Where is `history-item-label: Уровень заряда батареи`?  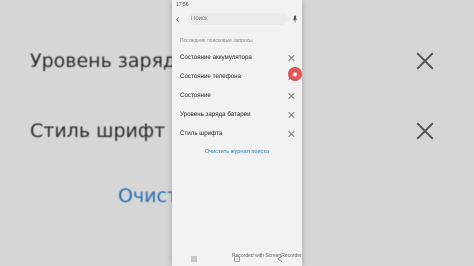
history-item-label: Уровень заряда батареи is located at coordinates (215, 114).